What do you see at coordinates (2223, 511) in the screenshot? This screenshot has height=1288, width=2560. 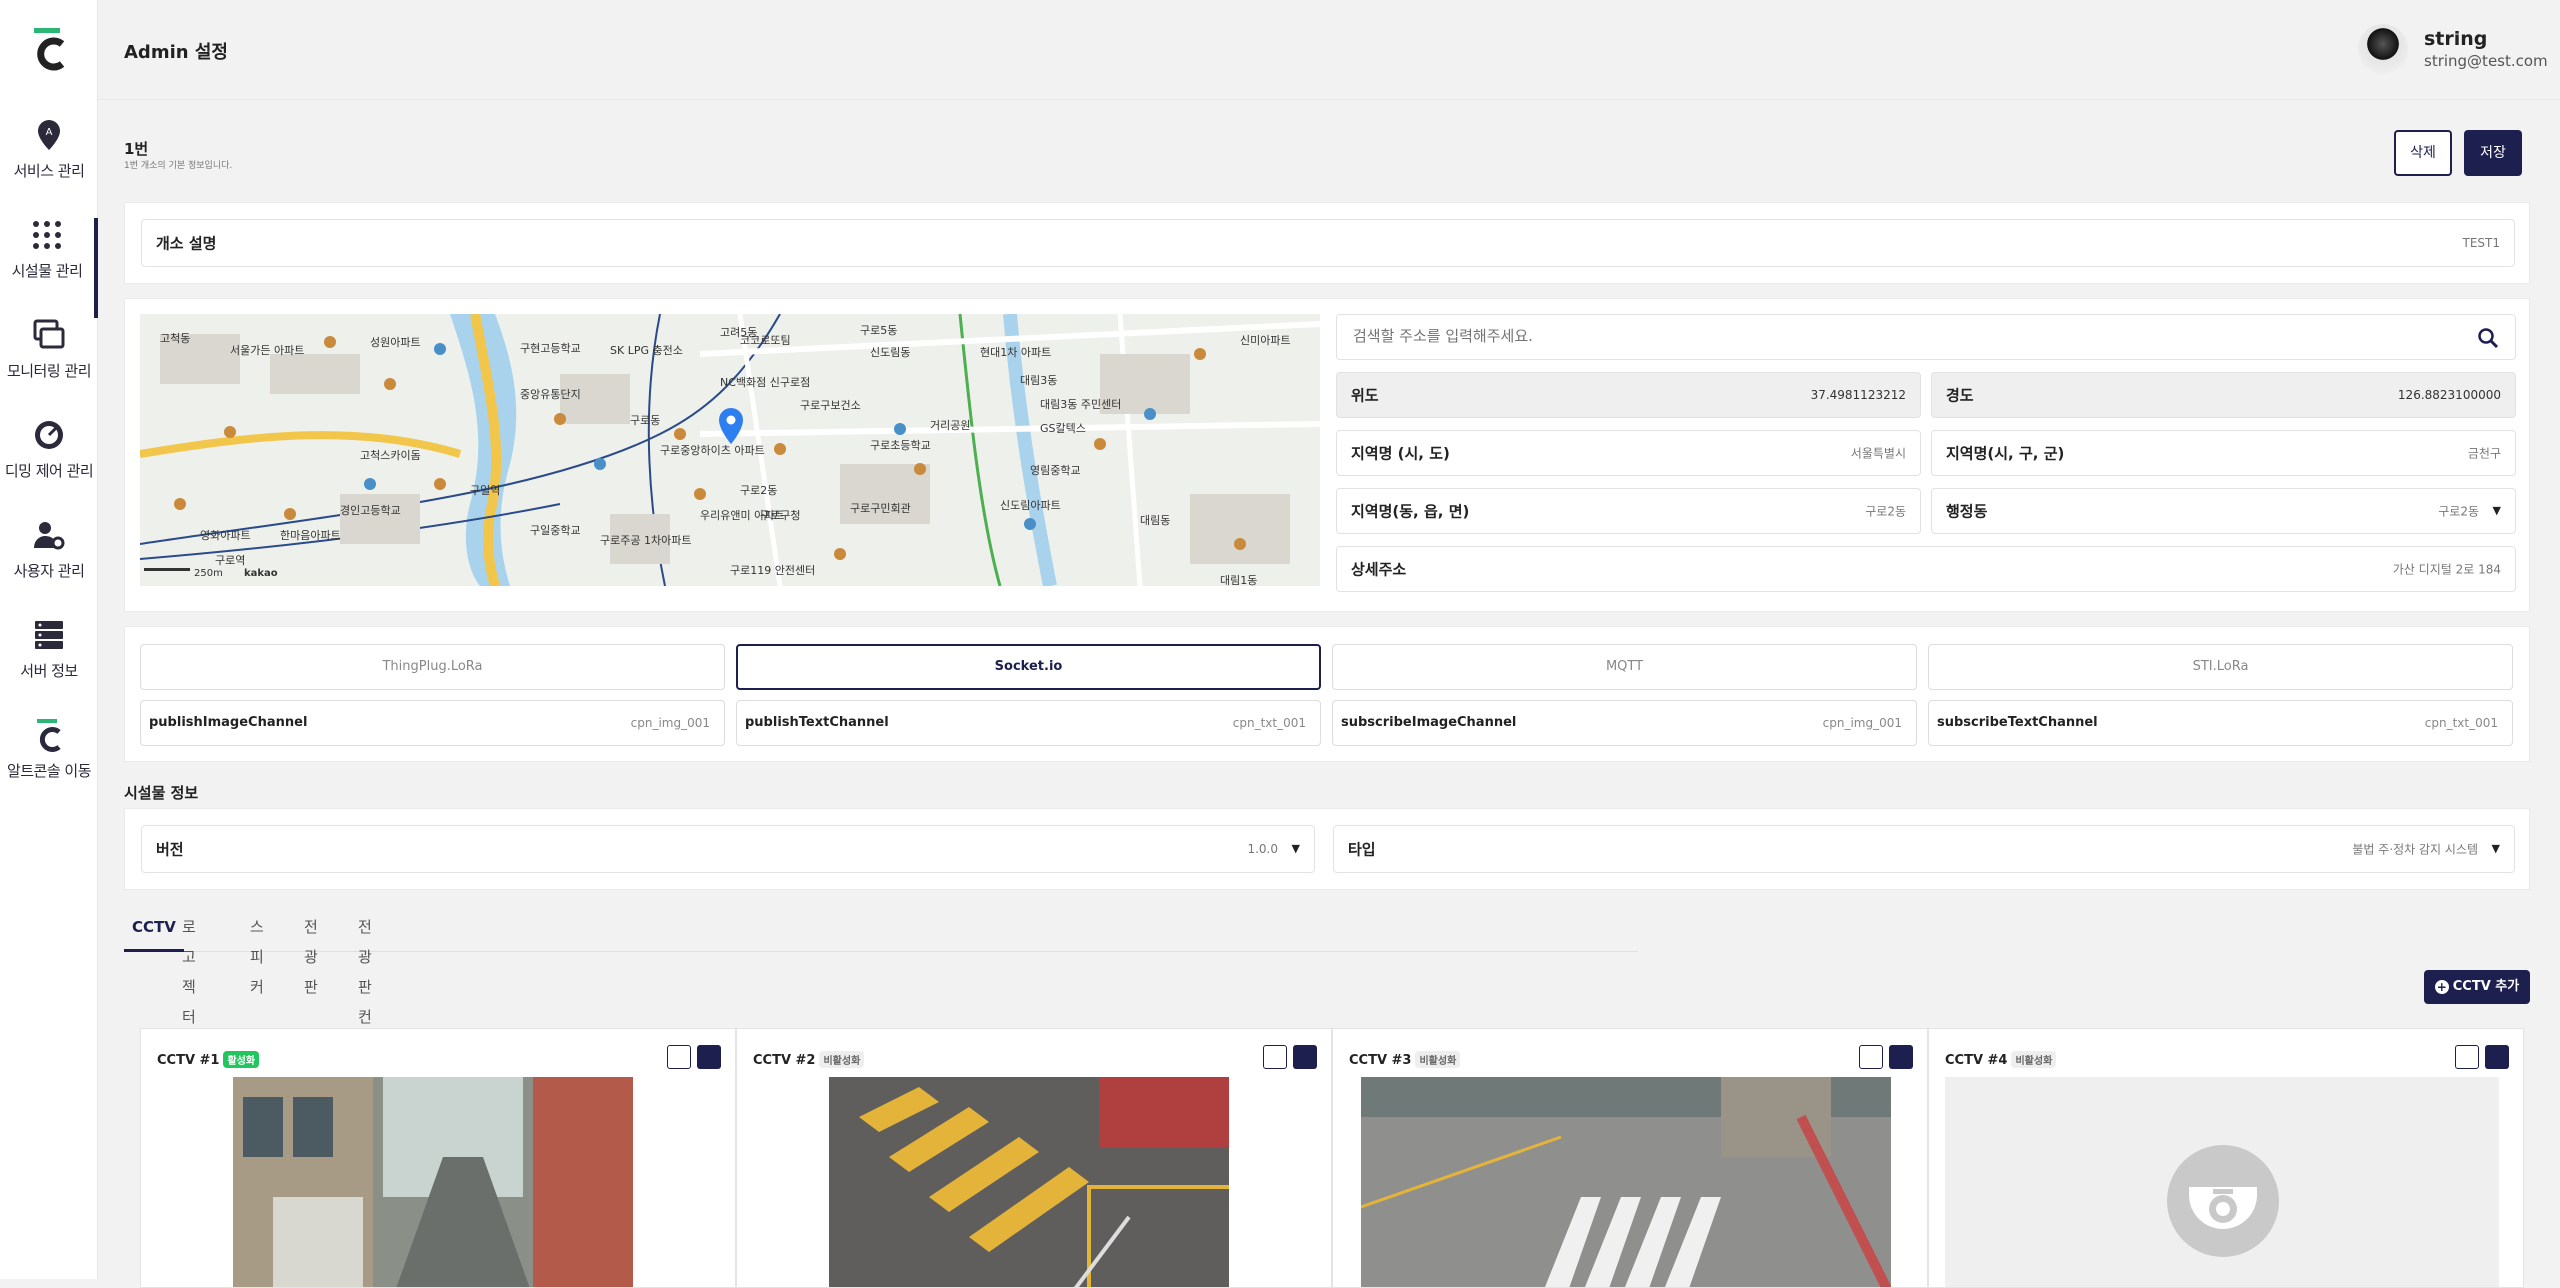 I see `admin-dong-select: 행정동 구로2동 ▼` at bounding box center [2223, 511].